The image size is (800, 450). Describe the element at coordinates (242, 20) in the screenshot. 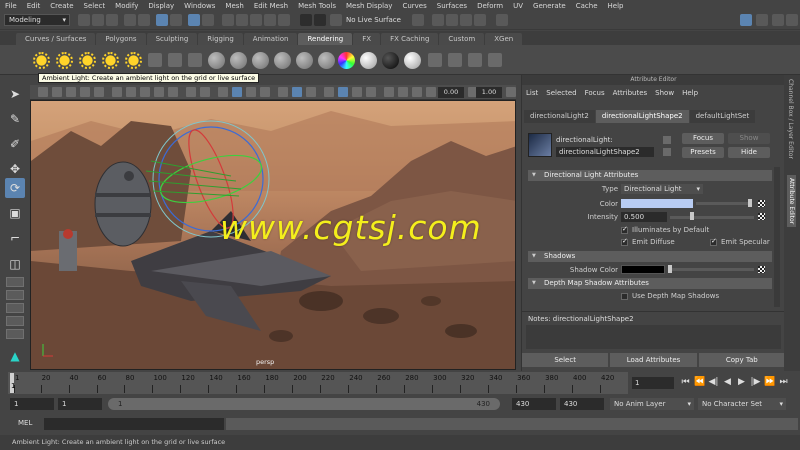

I see `snap-curve-icon` at that location.